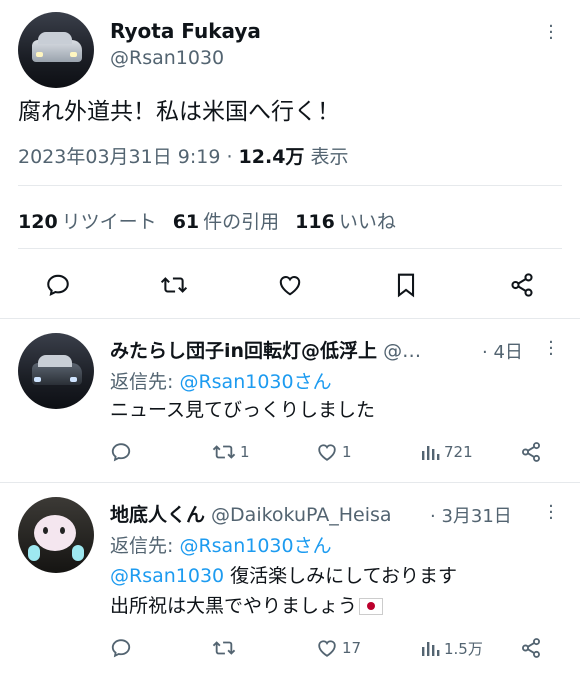 The height and width of the screenshot is (680, 580). Describe the element at coordinates (185, 31) in the screenshot. I see `author-name: Ryota Fukaya` at that location.